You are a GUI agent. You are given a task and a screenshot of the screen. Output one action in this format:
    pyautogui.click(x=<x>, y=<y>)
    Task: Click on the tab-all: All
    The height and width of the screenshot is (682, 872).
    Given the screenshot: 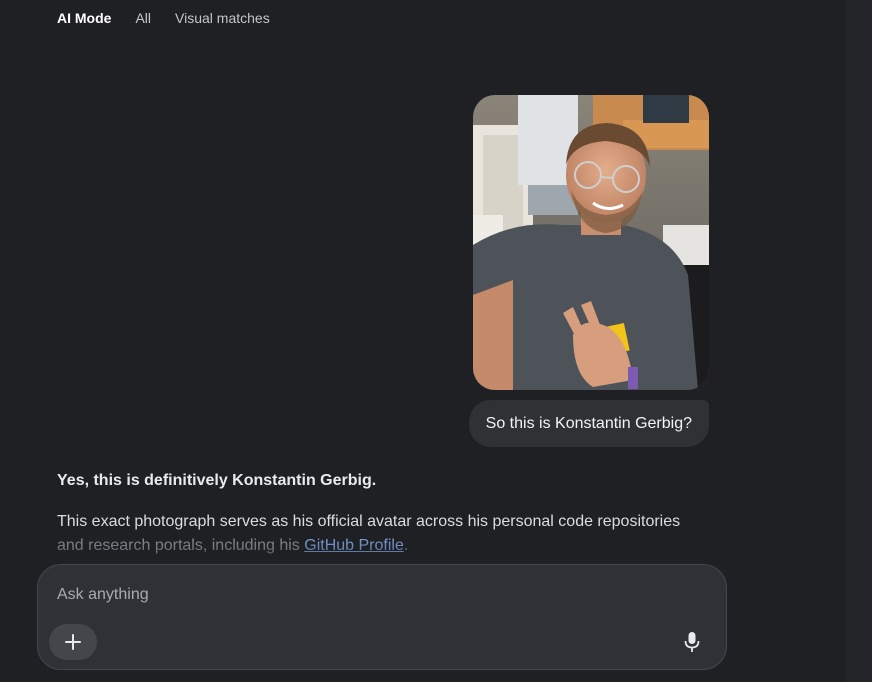 What is the action you would take?
    pyautogui.click(x=143, y=18)
    